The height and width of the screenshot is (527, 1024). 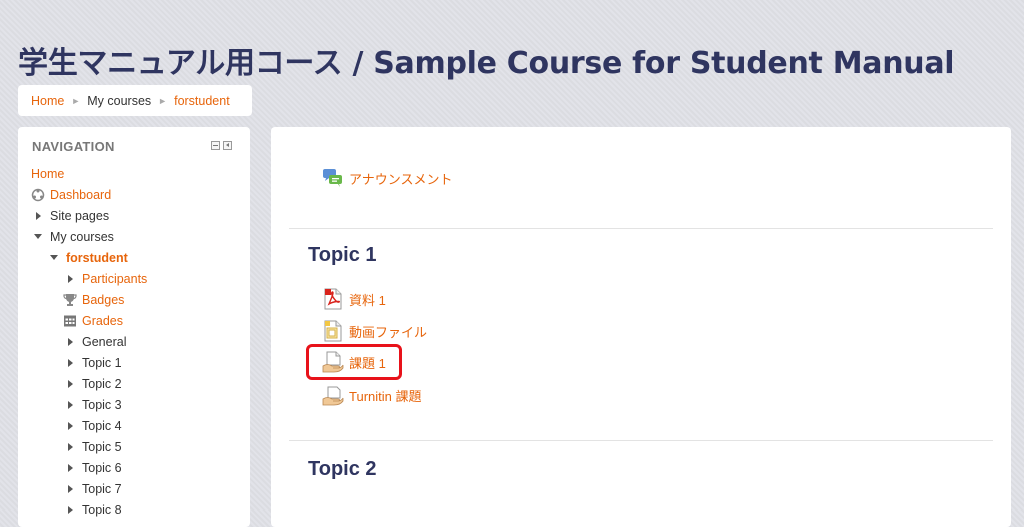 What do you see at coordinates (97, 257) in the screenshot?
I see `nav-item-label: forstudent` at bounding box center [97, 257].